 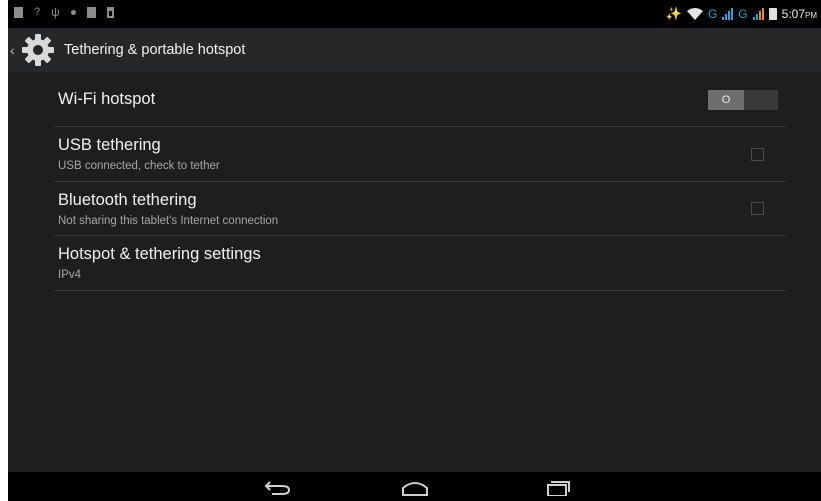 I want to click on pref-wifi-hotspot: Wi-Fi hotspot O, so click(x=420, y=99).